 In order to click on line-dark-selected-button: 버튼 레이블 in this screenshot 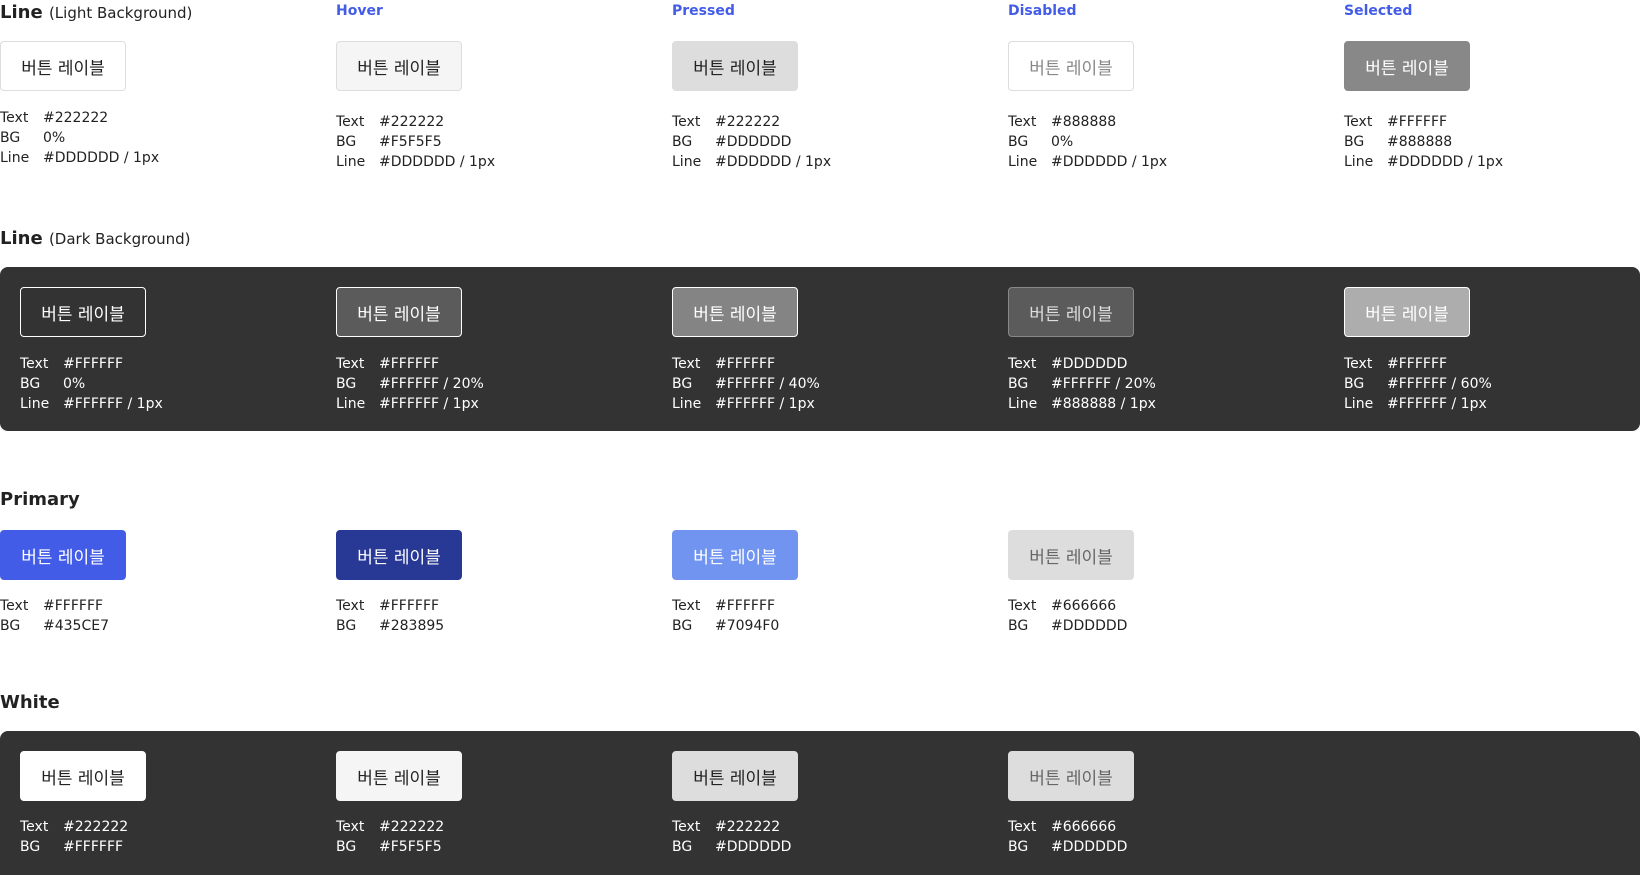, I will do `click(1407, 312)`.